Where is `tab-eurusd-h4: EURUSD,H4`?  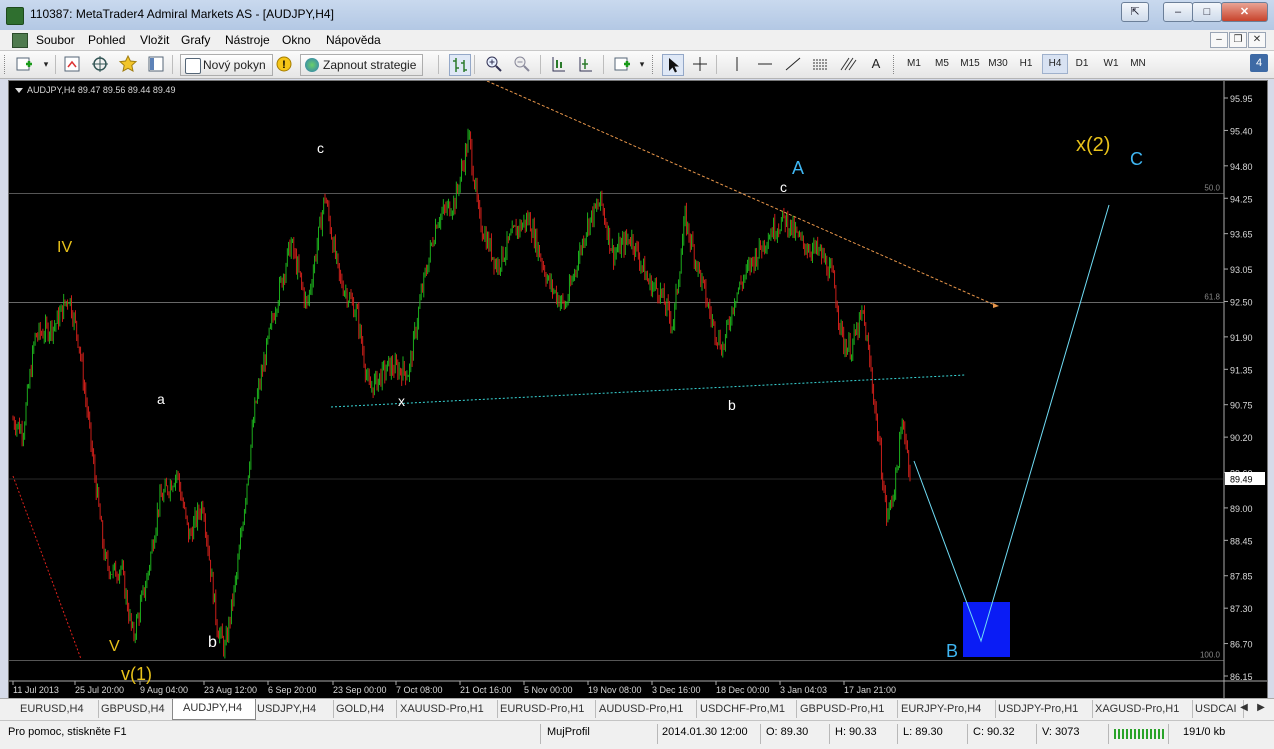
tab-eurusd-h4: EURUSD,H4 is located at coordinates (54, 709).